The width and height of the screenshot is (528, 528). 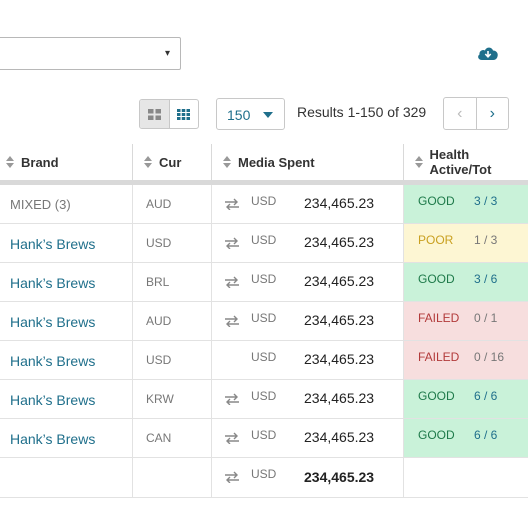 What do you see at coordinates (159, 438) in the screenshot?
I see `currency-code: CAN` at bounding box center [159, 438].